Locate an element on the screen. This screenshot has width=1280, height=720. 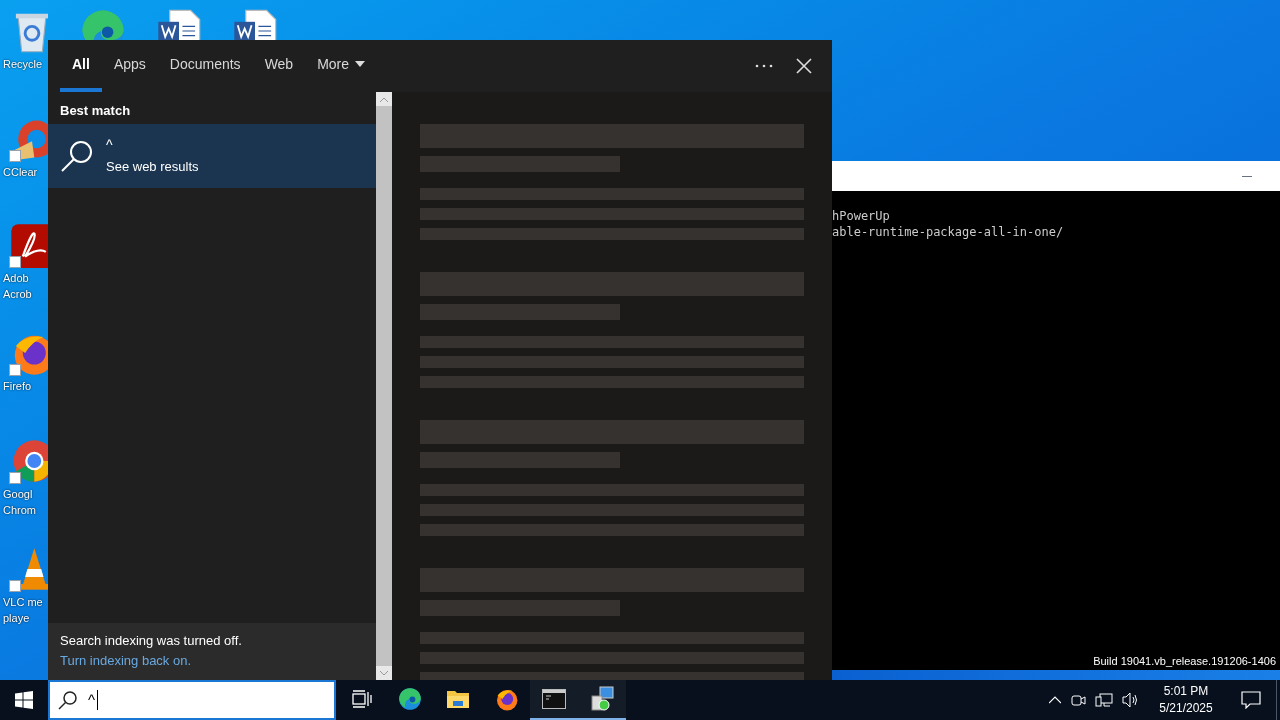
indexing-link: Turn indexing back on. is located at coordinates (126, 661).